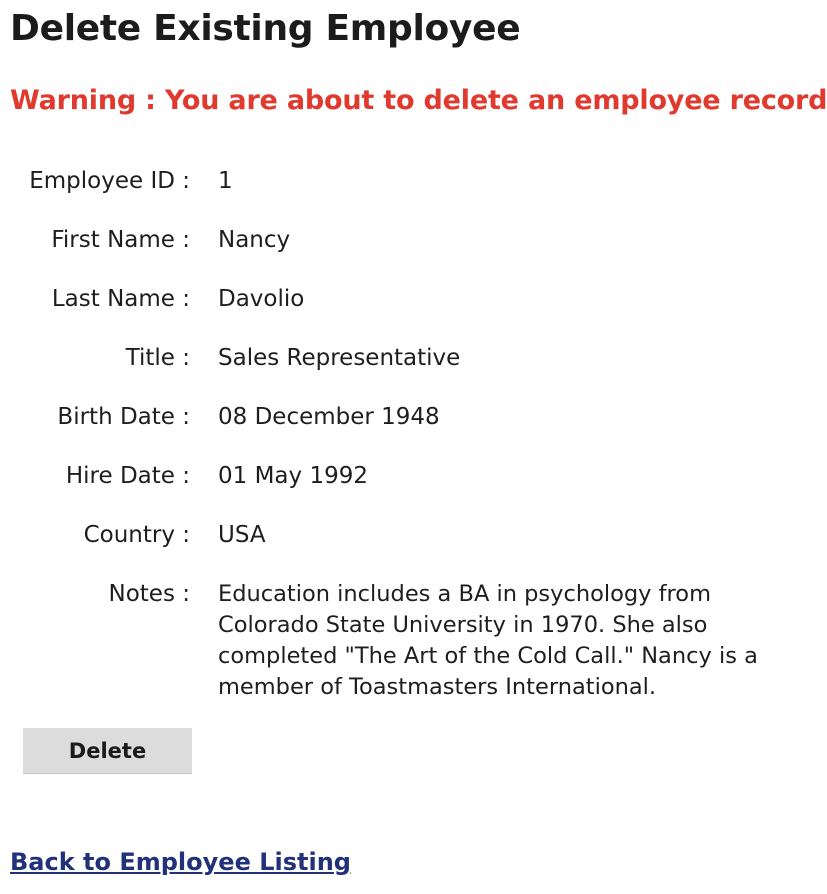  What do you see at coordinates (225, 181) in the screenshot?
I see `employee-id-value: 1` at bounding box center [225, 181].